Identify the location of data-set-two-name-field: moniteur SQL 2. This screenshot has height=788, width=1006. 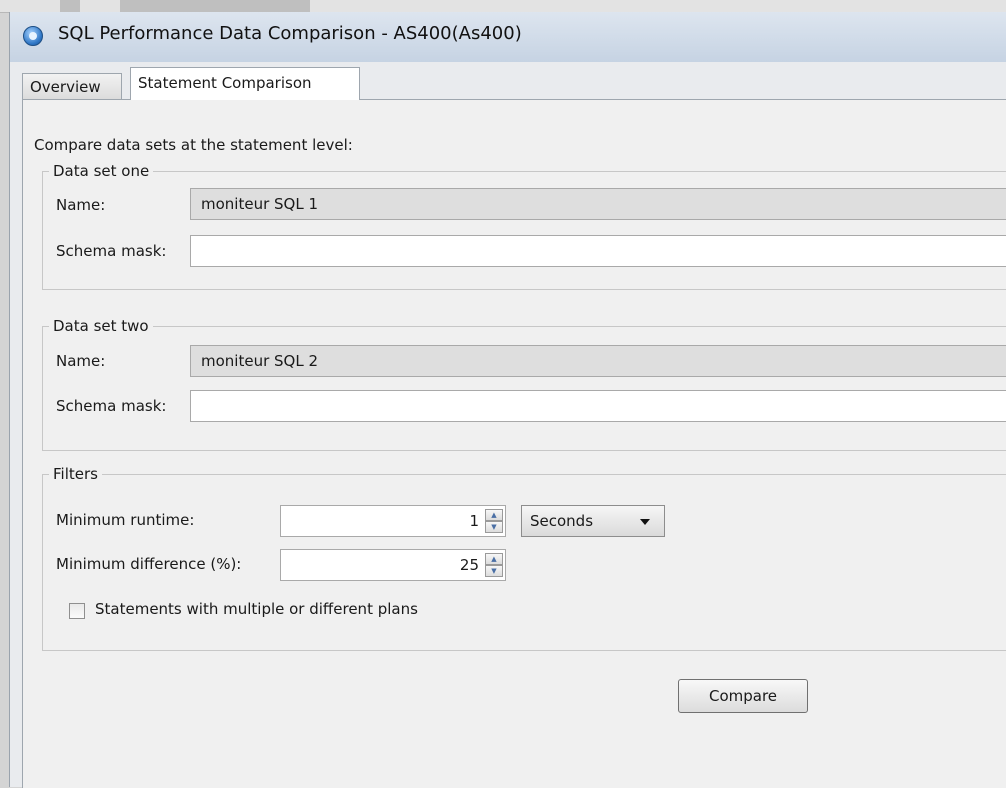
(598, 361).